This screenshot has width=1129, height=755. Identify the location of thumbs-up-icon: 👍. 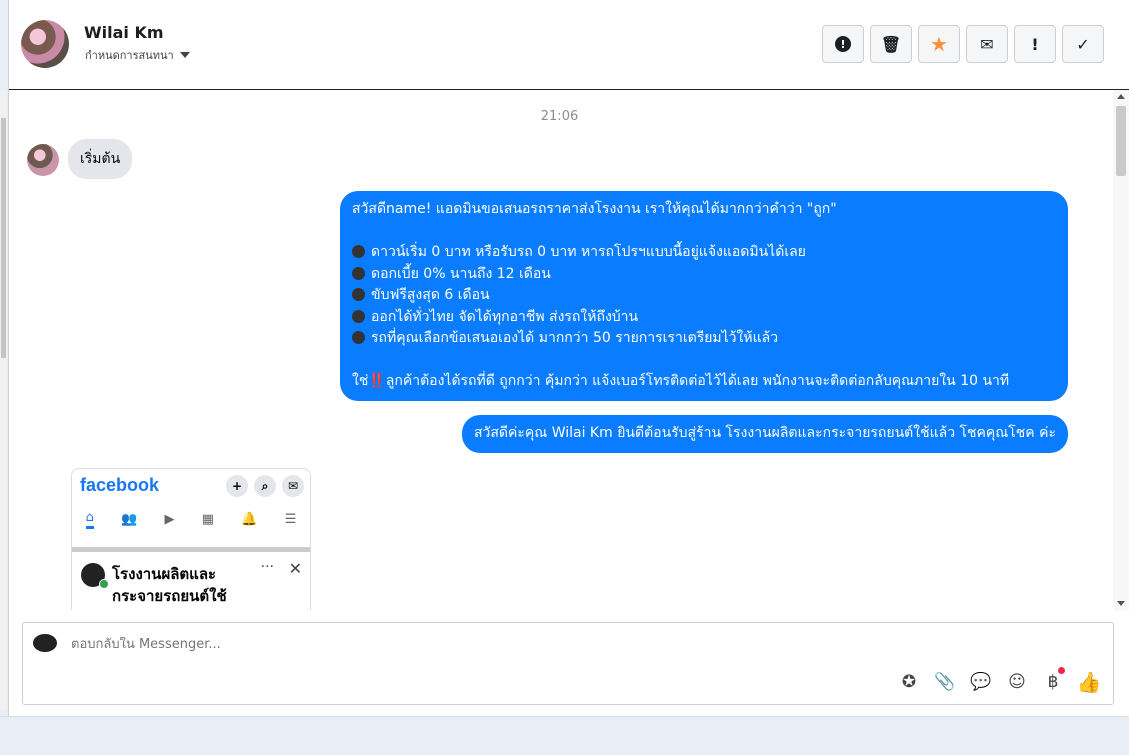
(1089, 682).